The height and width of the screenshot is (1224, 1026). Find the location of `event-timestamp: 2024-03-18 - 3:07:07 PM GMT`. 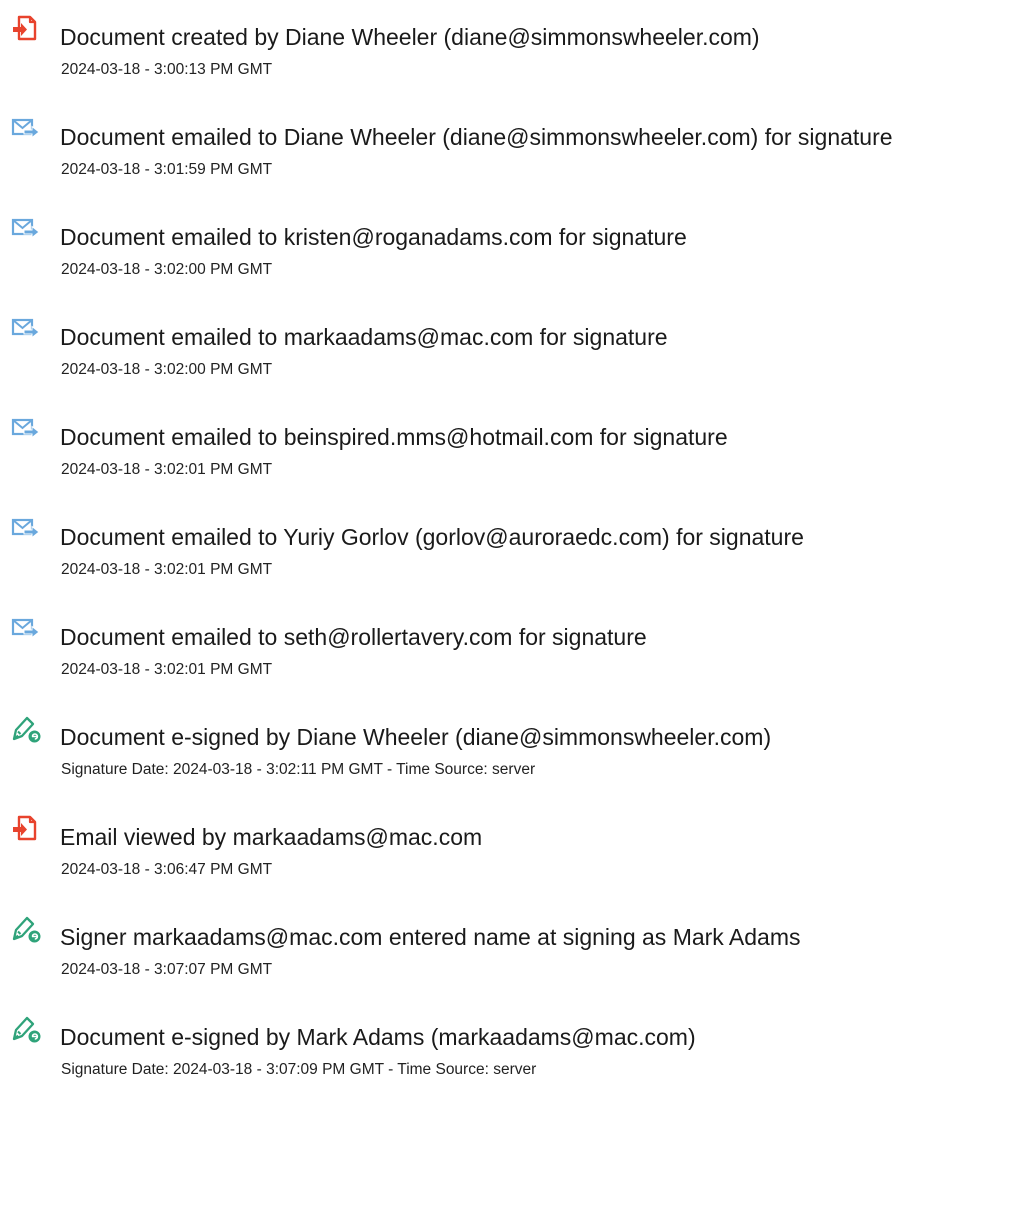

event-timestamp: 2024-03-18 - 3:07:07 PM GMT is located at coordinates (167, 969).